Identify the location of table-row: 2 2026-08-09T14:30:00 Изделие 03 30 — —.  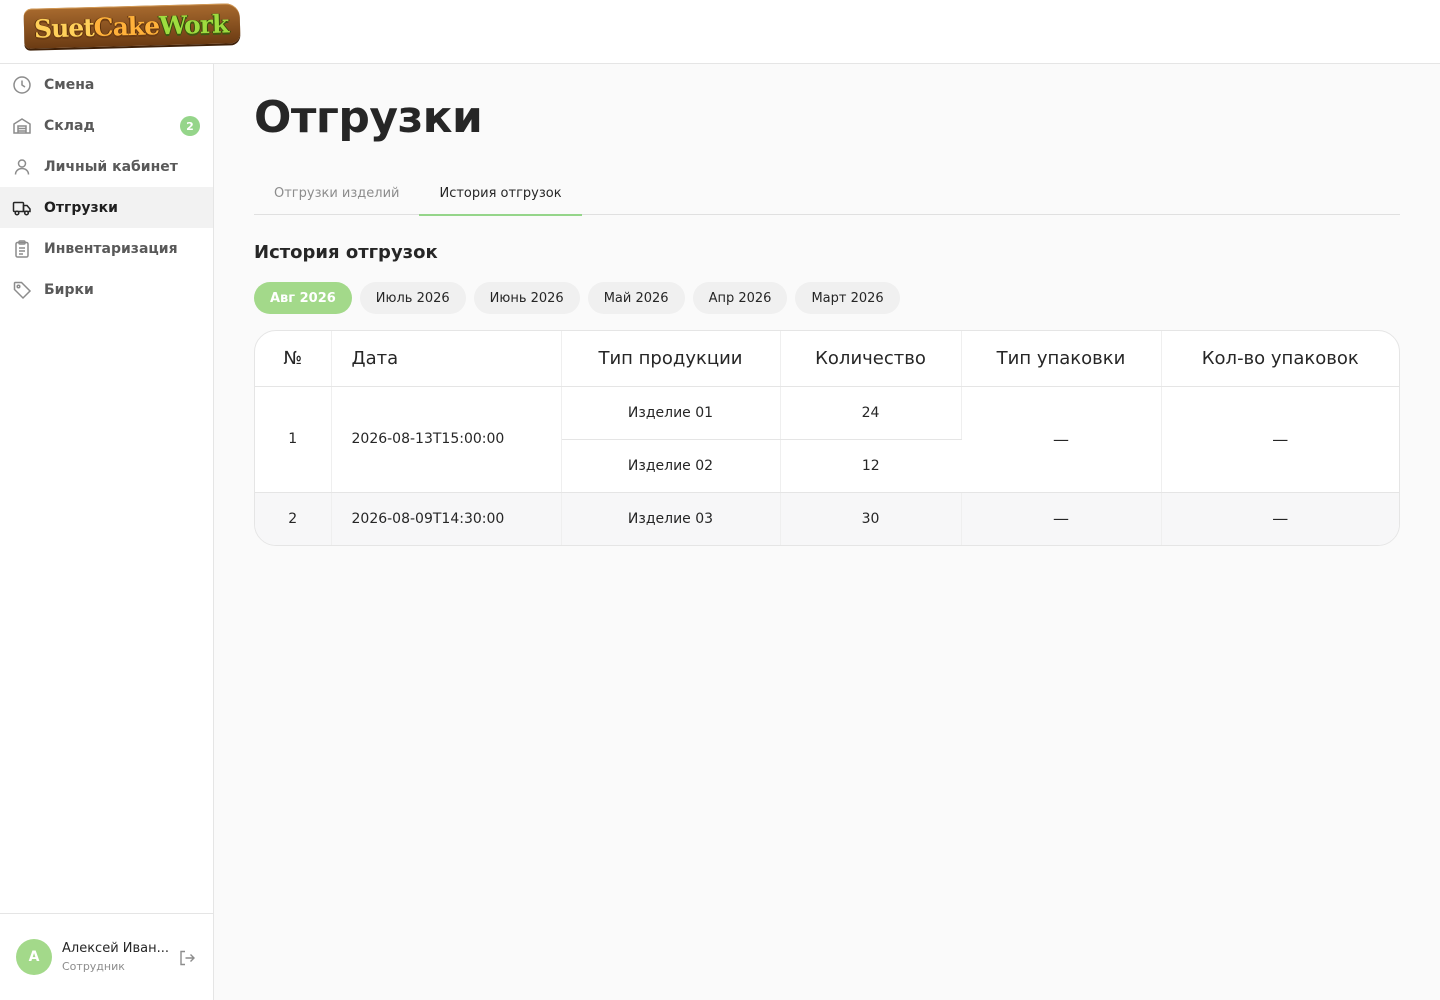
(827, 518).